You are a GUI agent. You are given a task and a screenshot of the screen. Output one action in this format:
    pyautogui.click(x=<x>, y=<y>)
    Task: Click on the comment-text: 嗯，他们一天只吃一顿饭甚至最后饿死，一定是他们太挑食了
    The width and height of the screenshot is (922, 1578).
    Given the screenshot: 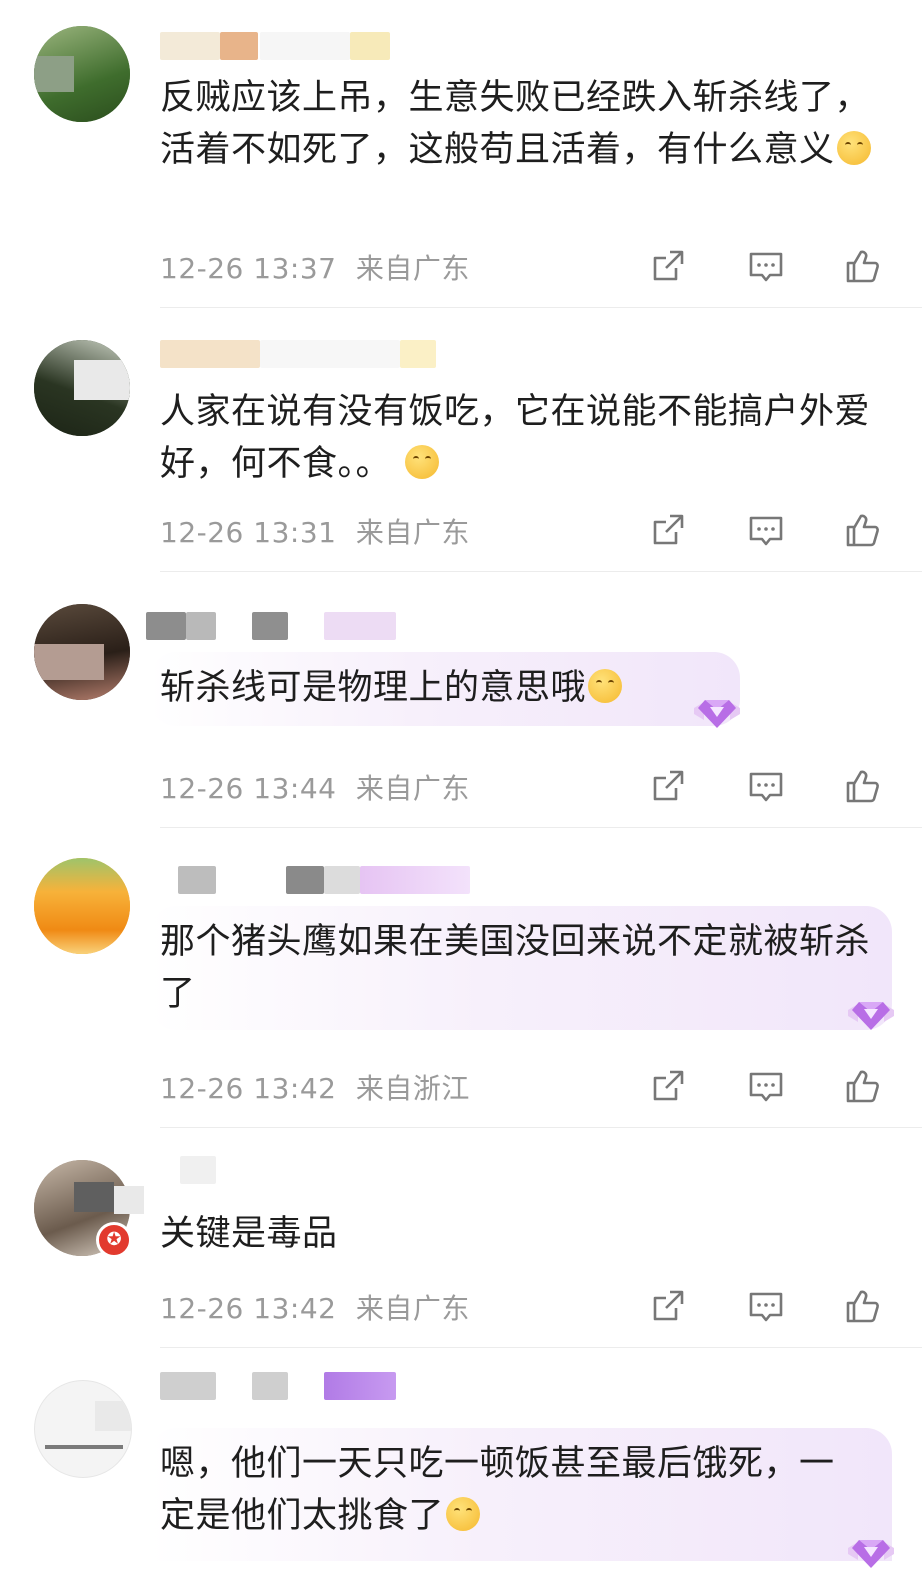 What is the action you would take?
    pyautogui.click(x=500, y=1490)
    